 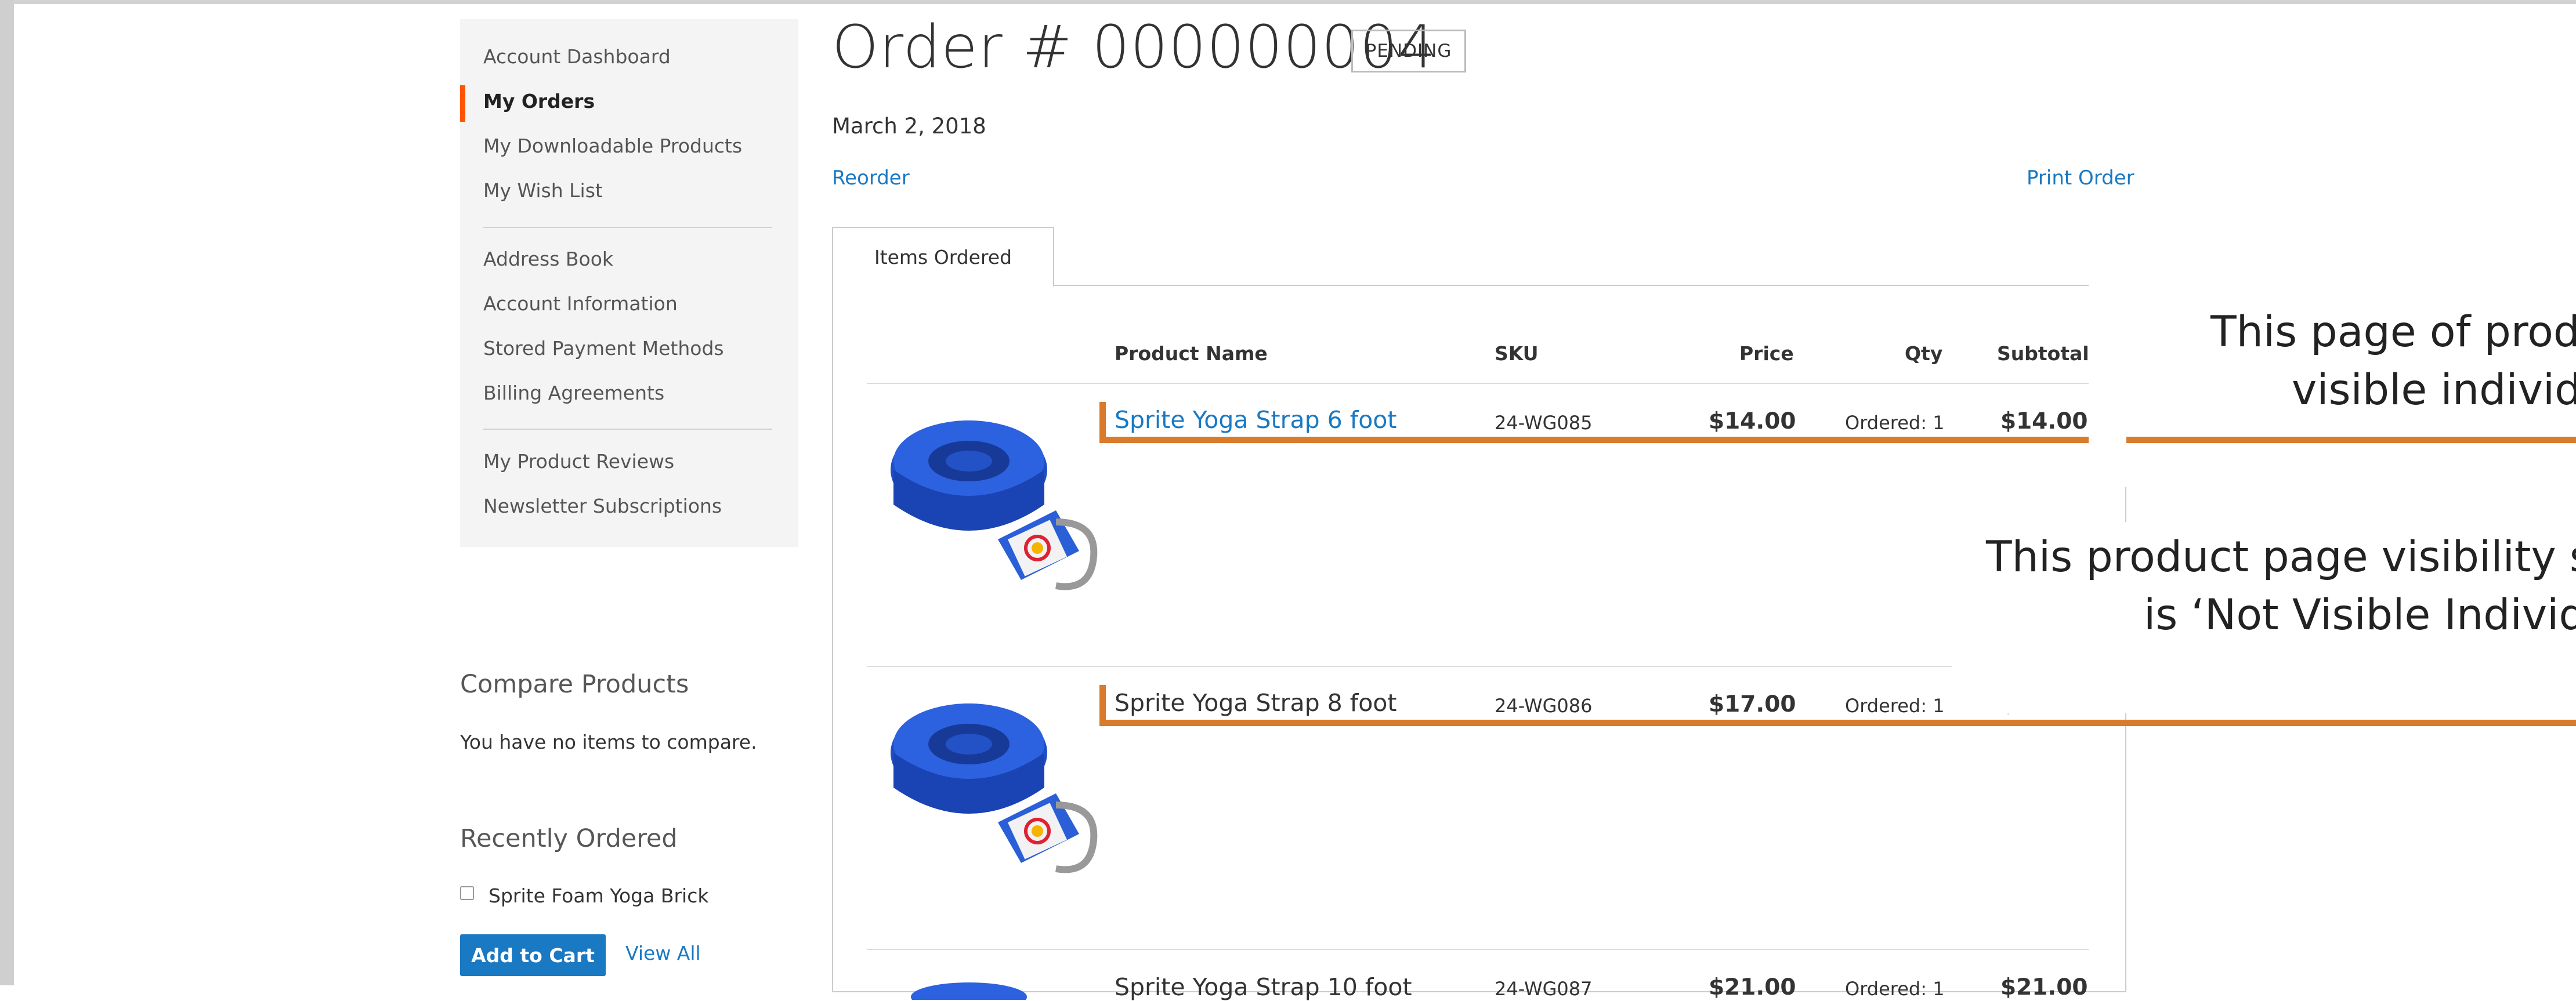 What do you see at coordinates (574, 684) in the screenshot?
I see `compare-products-title: Compare Products` at bounding box center [574, 684].